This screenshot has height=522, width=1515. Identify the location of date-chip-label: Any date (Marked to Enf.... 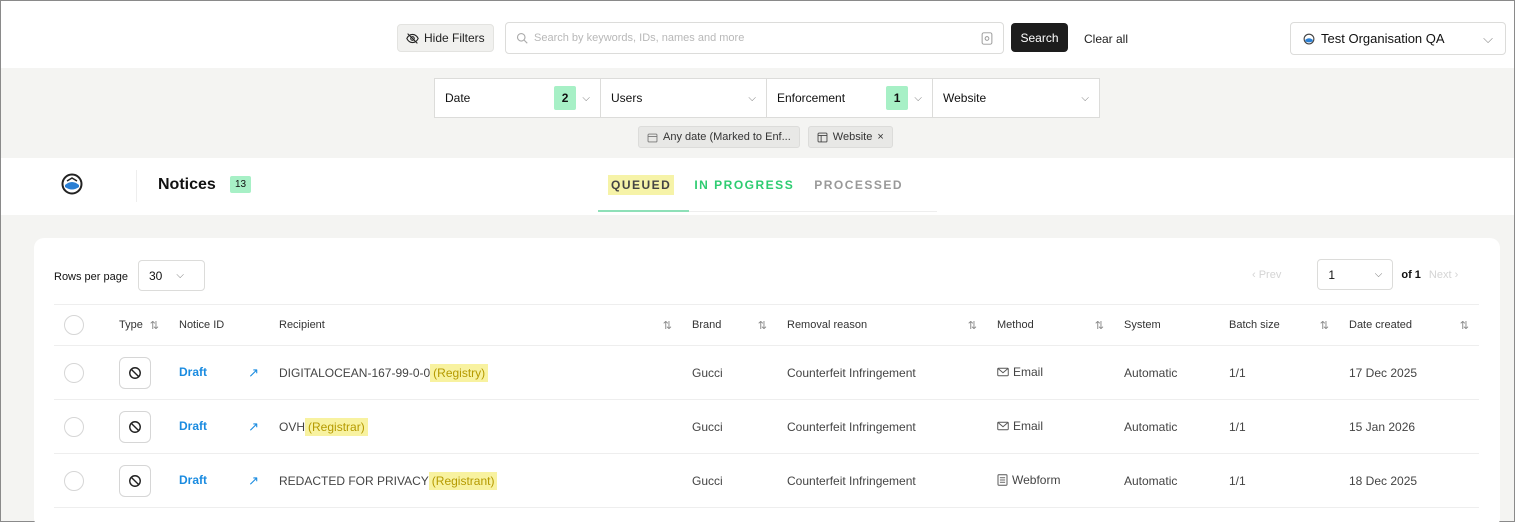
(727, 137).